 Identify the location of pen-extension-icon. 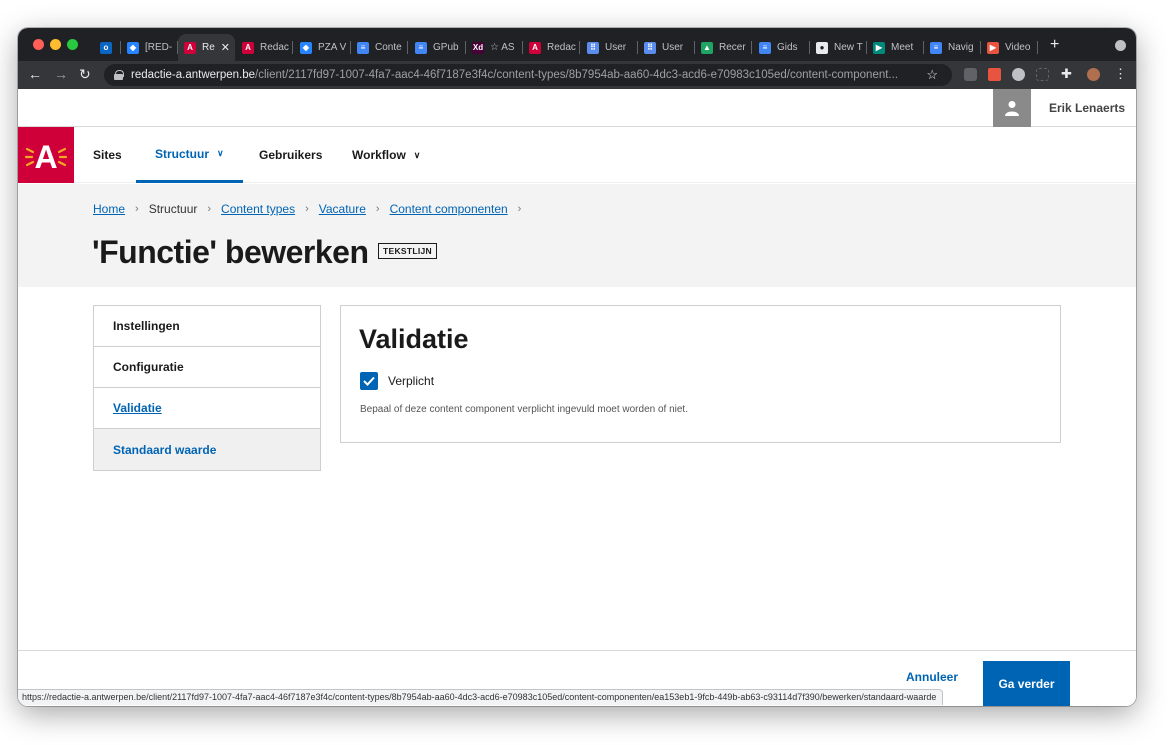
(970, 74).